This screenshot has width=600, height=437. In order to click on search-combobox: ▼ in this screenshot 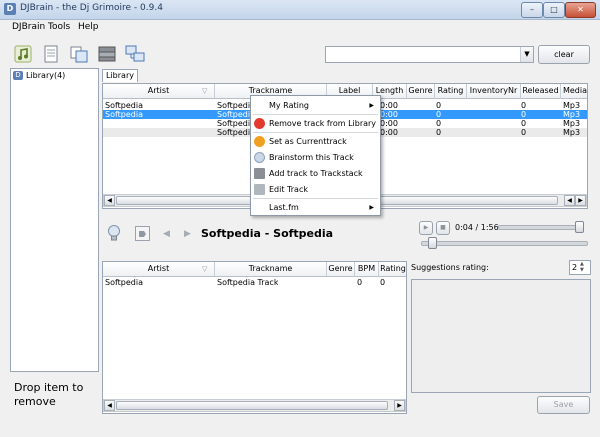, I will do `click(429, 54)`.